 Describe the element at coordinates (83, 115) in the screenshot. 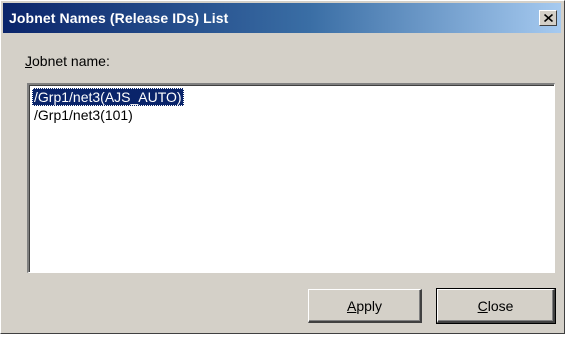

I see `list-item: /Grp1/net3(101)` at that location.